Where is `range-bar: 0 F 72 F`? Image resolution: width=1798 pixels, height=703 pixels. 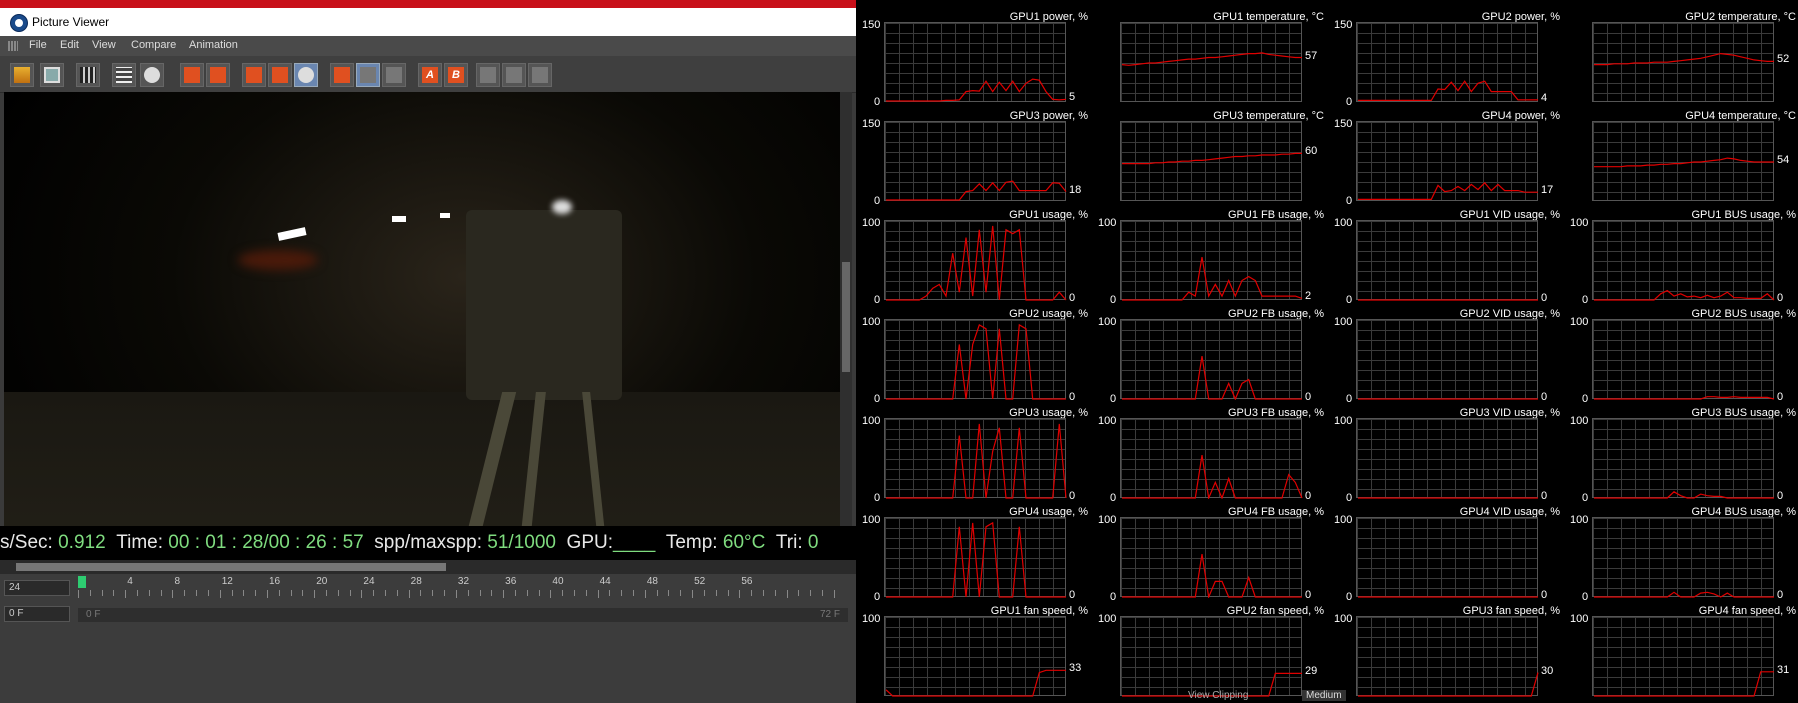
range-bar: 0 F 72 F is located at coordinates (463, 615).